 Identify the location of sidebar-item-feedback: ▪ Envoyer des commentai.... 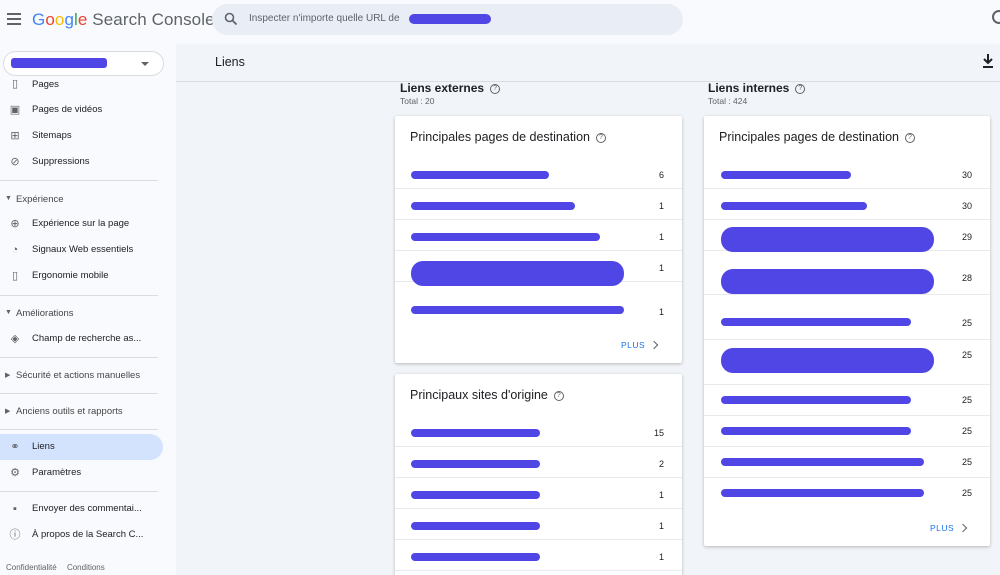
(88, 509).